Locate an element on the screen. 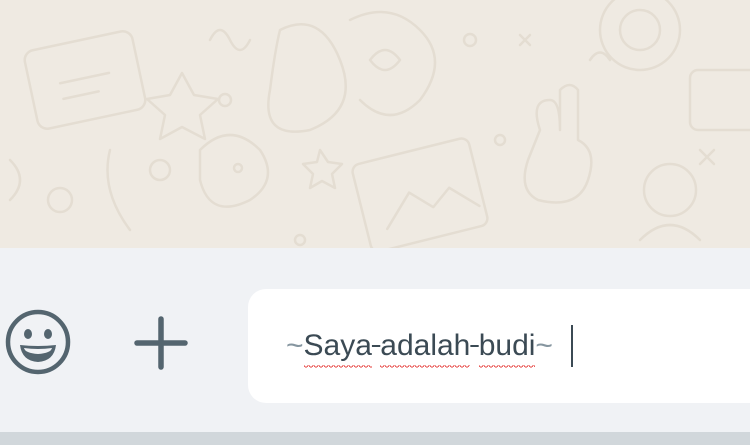  strike-open-marker: ~ is located at coordinates (295, 345).